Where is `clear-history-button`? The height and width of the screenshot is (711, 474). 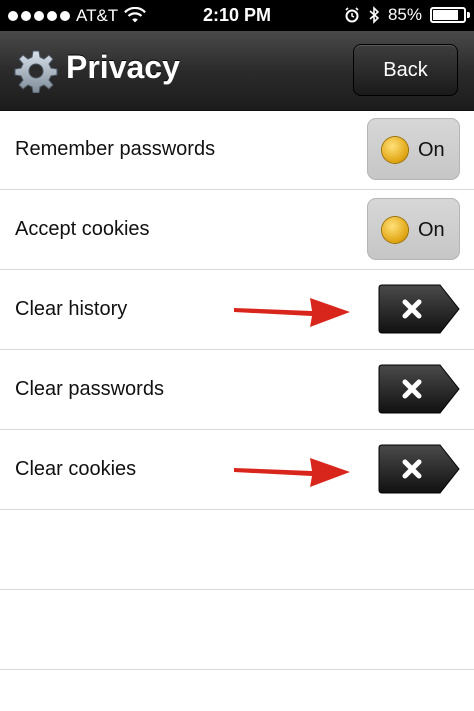 clear-history-button is located at coordinates (419, 309).